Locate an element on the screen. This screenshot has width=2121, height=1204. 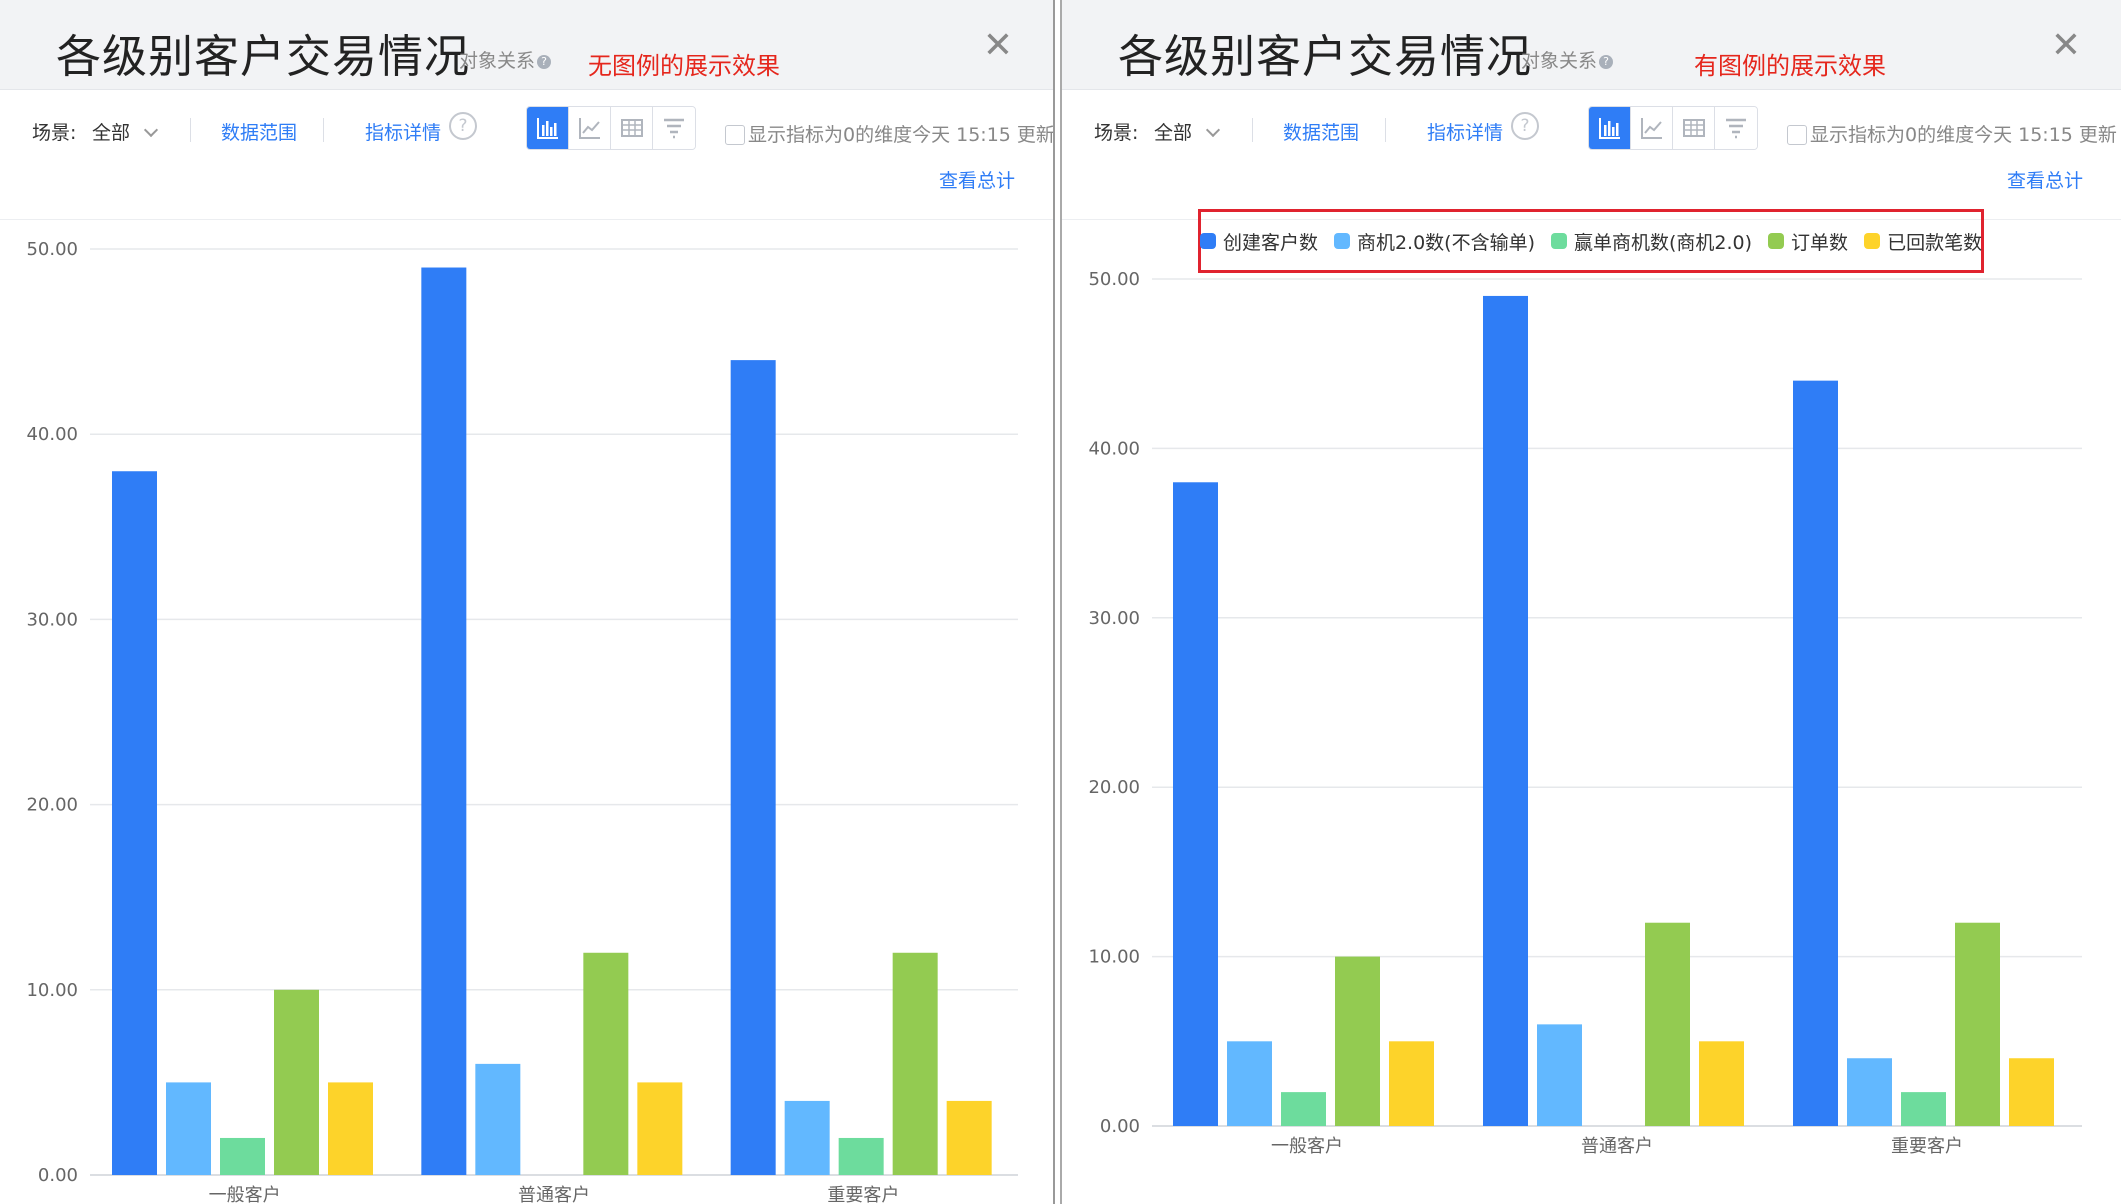
legend-item: 赢单商机数(商机2.0) is located at coordinates (1651, 241).